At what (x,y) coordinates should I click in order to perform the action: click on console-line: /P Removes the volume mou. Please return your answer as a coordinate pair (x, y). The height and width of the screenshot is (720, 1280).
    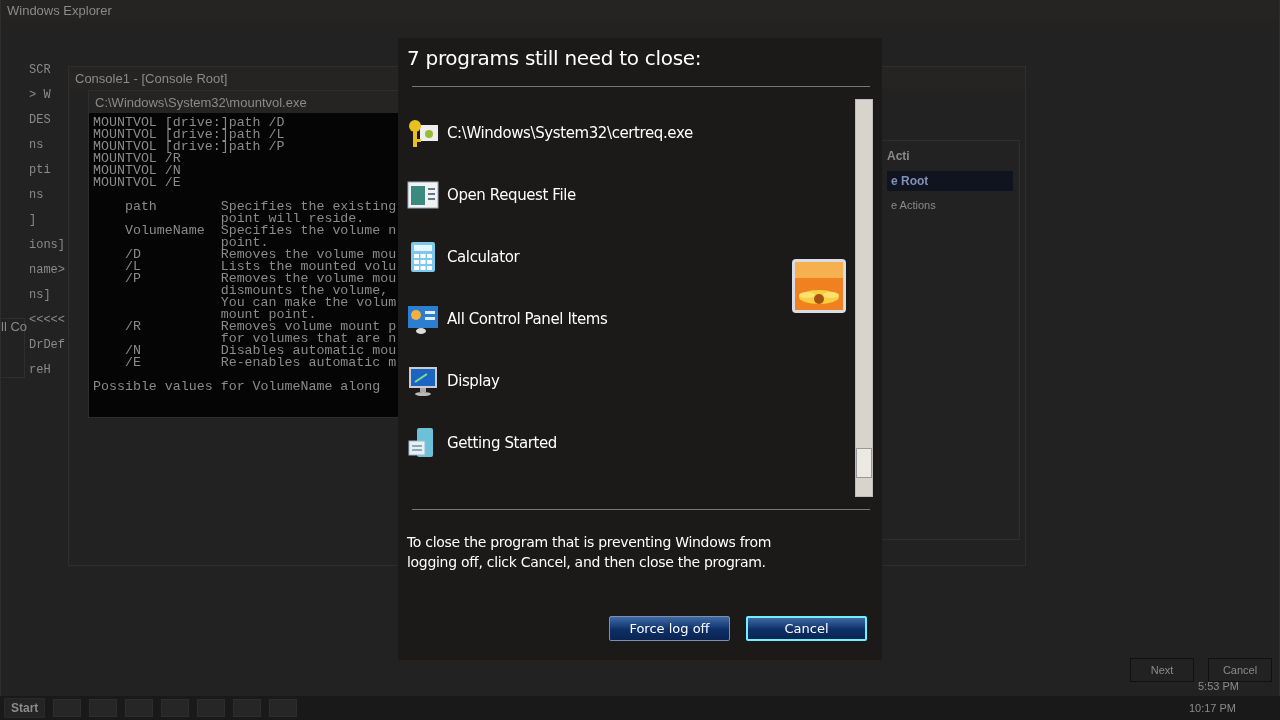
    Looking at the image, I should click on (260, 279).